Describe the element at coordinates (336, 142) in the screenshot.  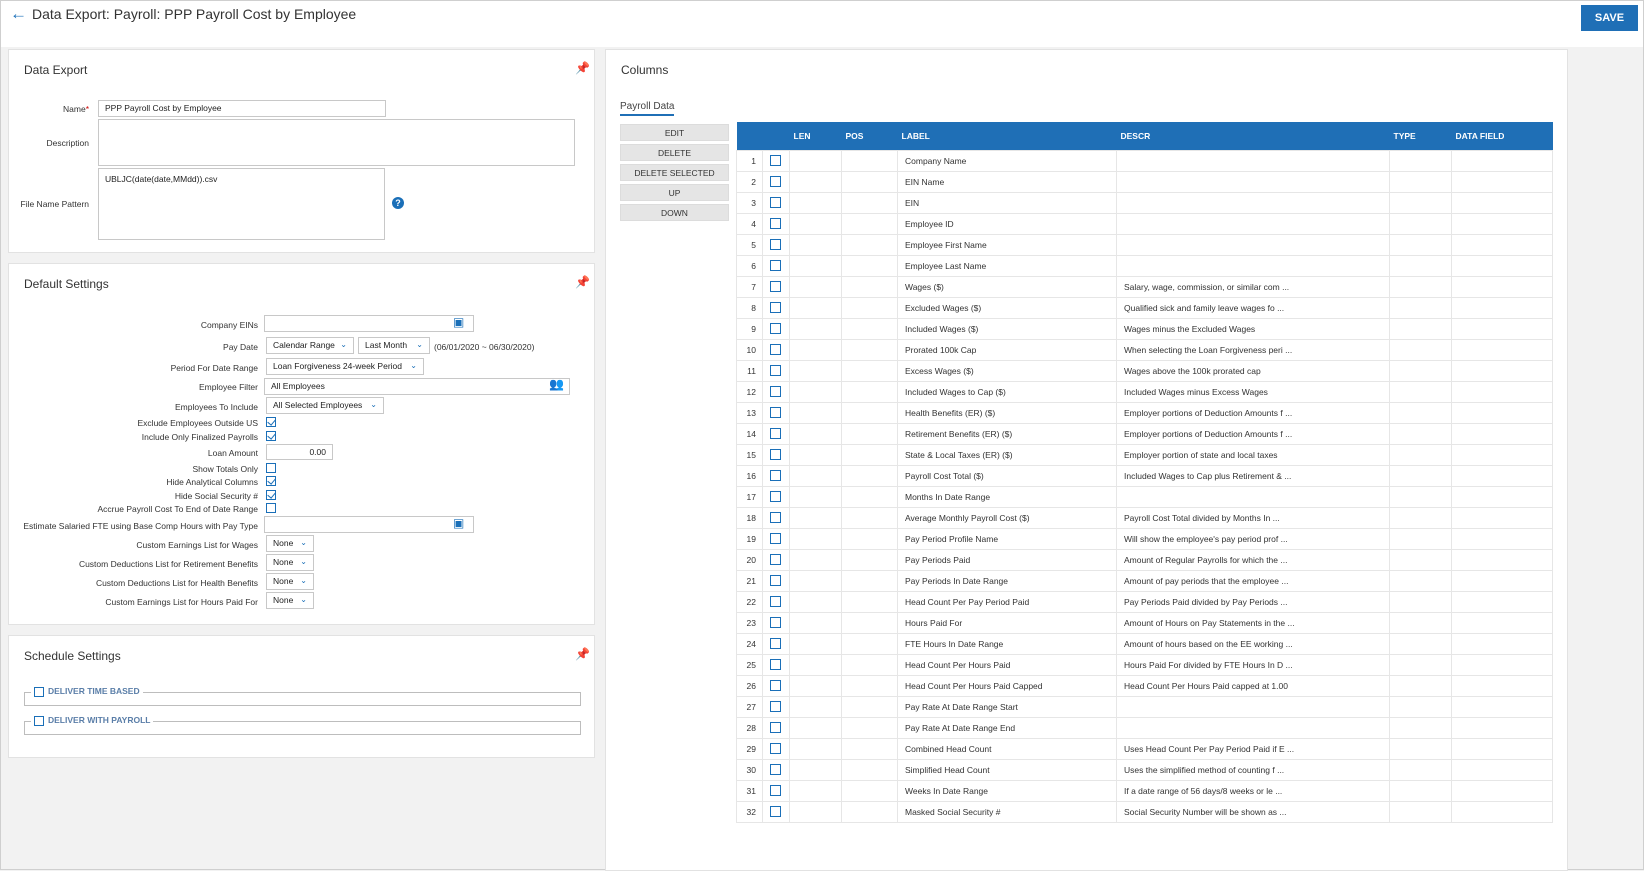
I see `description-textarea` at that location.